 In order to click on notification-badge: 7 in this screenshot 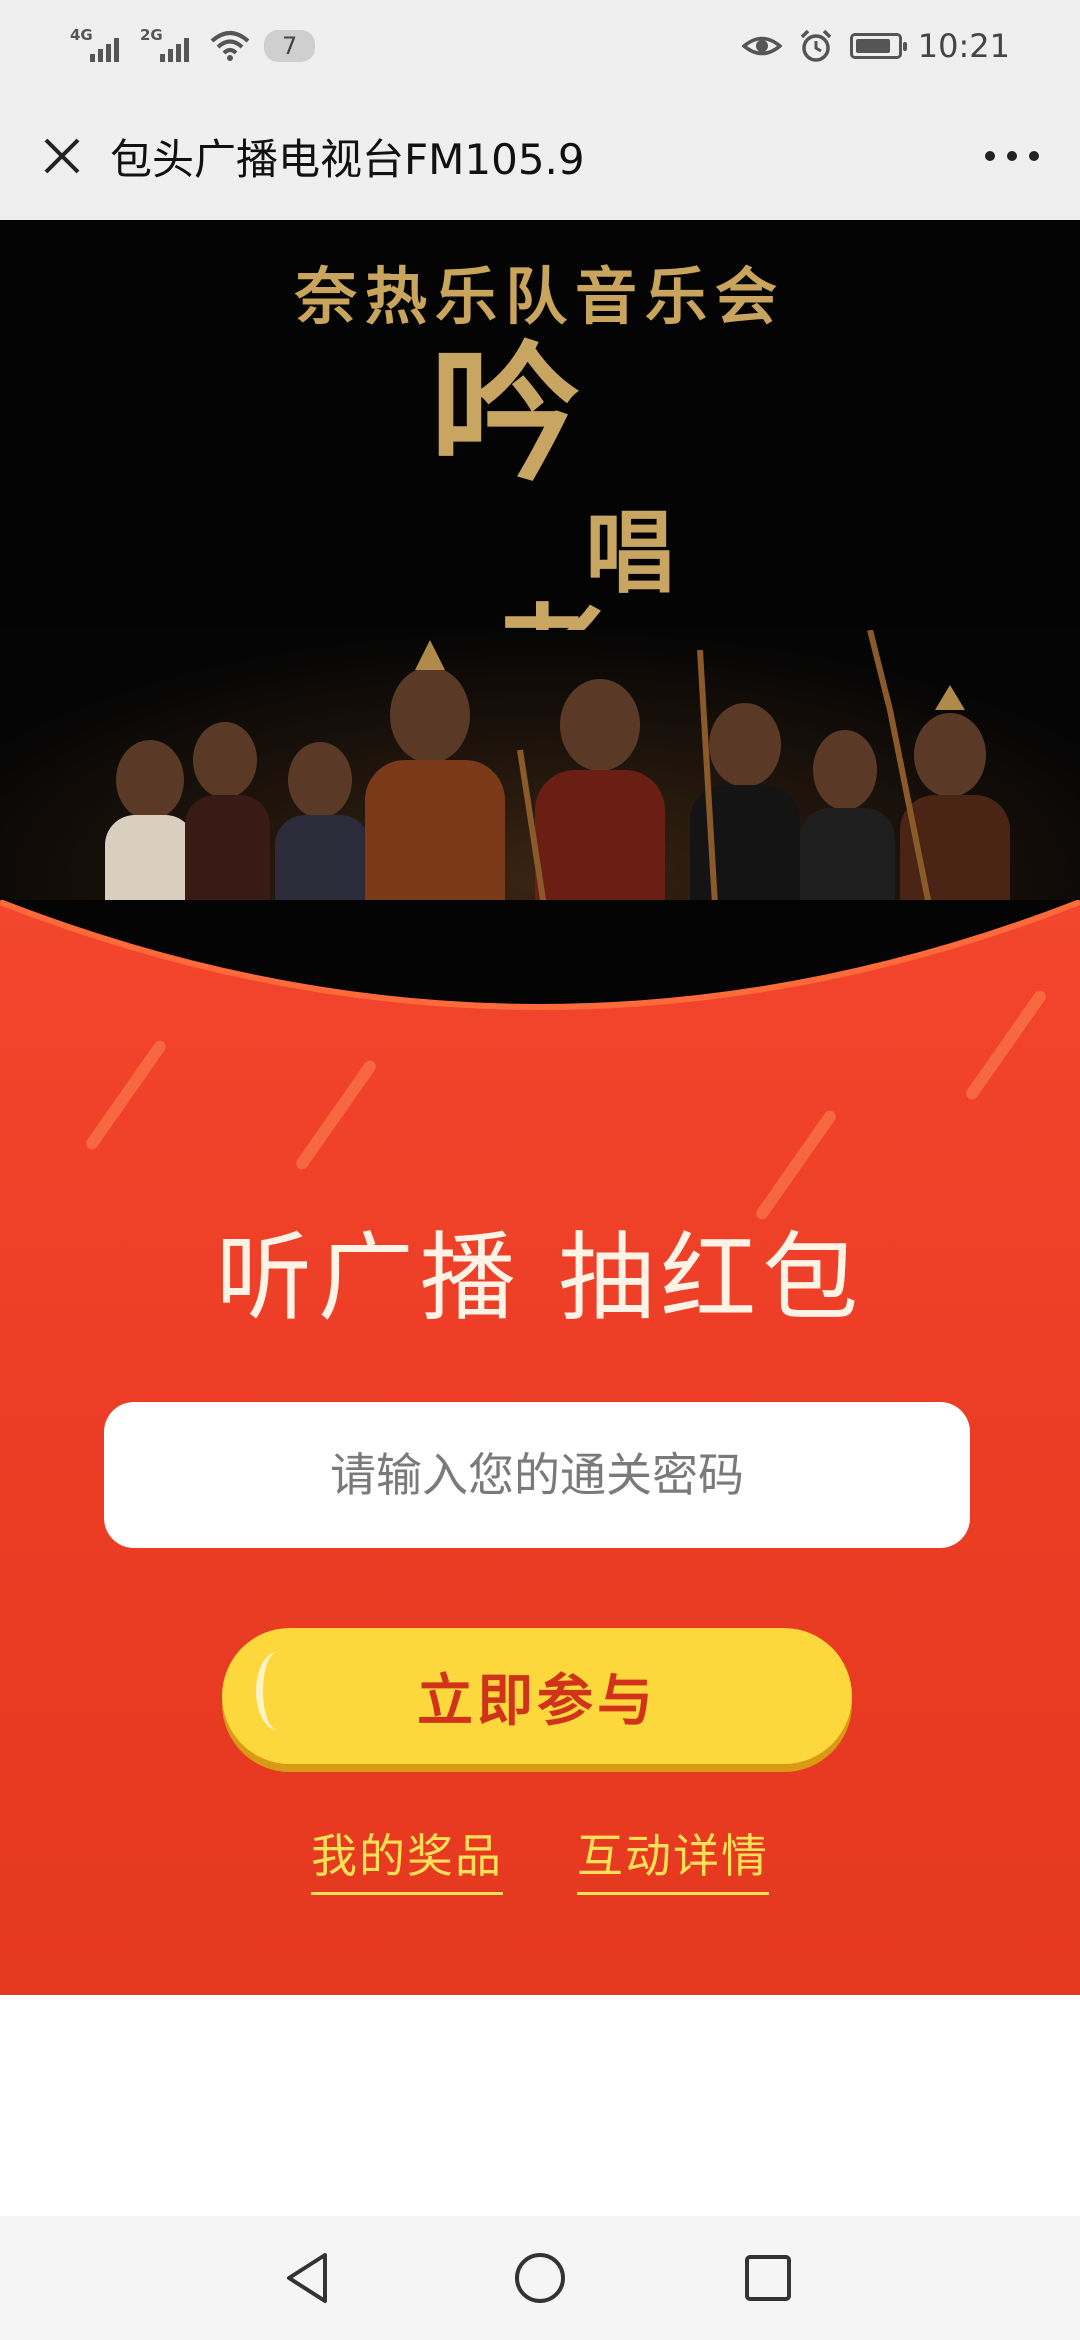, I will do `click(290, 46)`.